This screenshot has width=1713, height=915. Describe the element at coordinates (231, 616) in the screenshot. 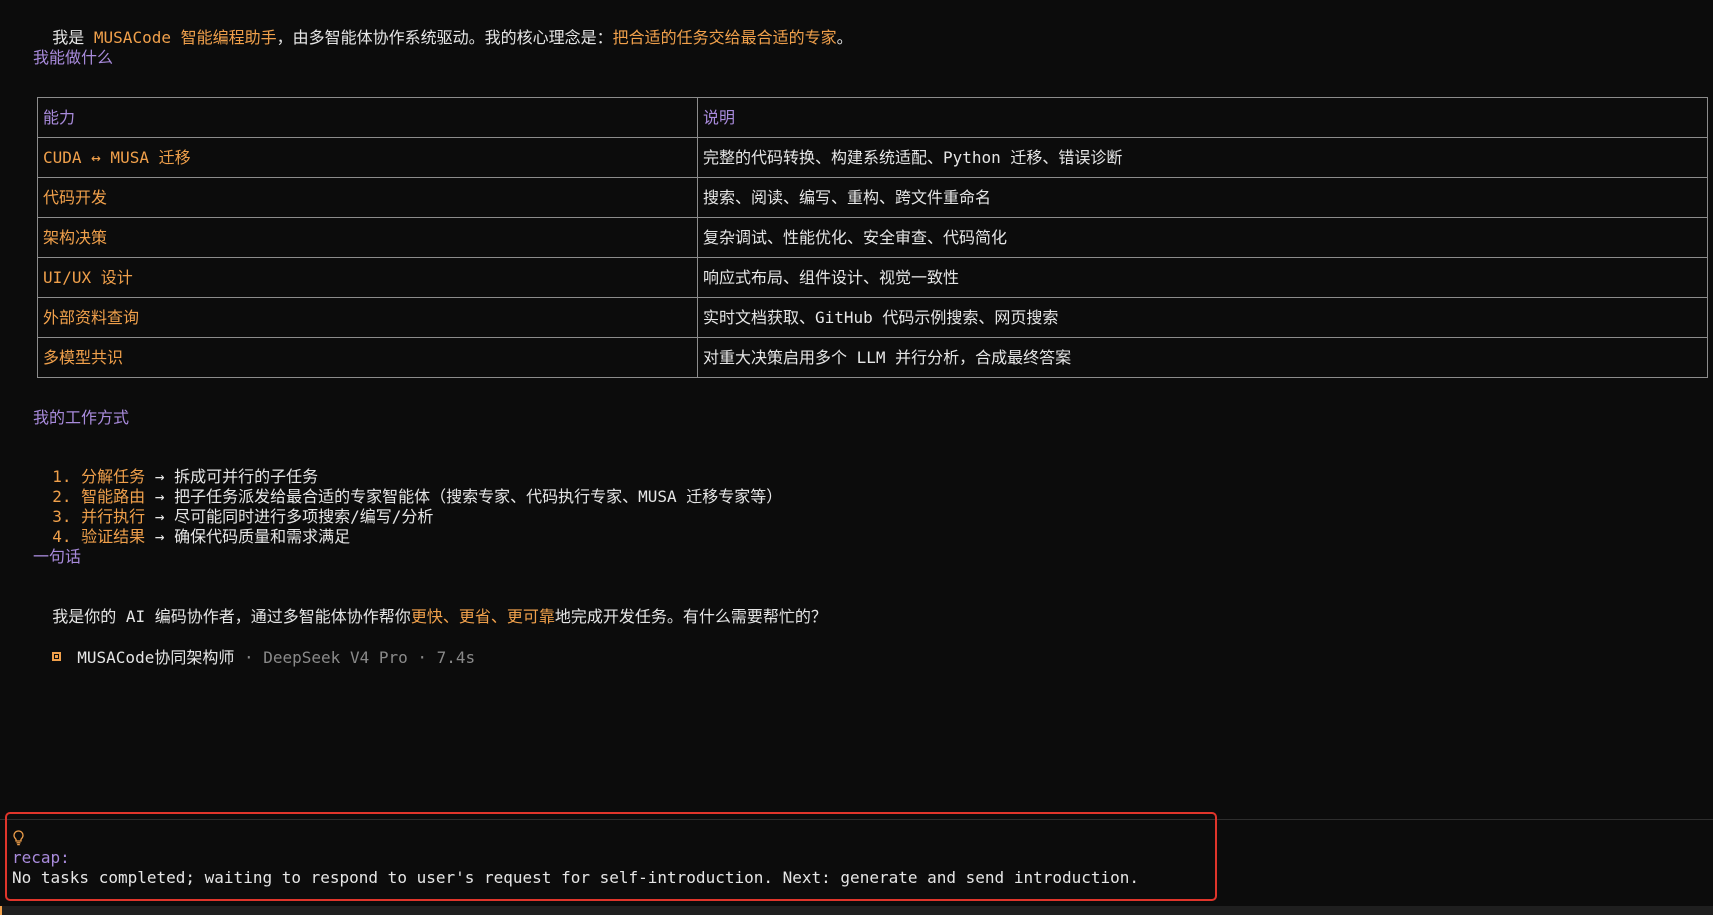

I see `summary-prefix: 我是你的 AI 编码协作者，通过多智能体协作帮你` at that location.